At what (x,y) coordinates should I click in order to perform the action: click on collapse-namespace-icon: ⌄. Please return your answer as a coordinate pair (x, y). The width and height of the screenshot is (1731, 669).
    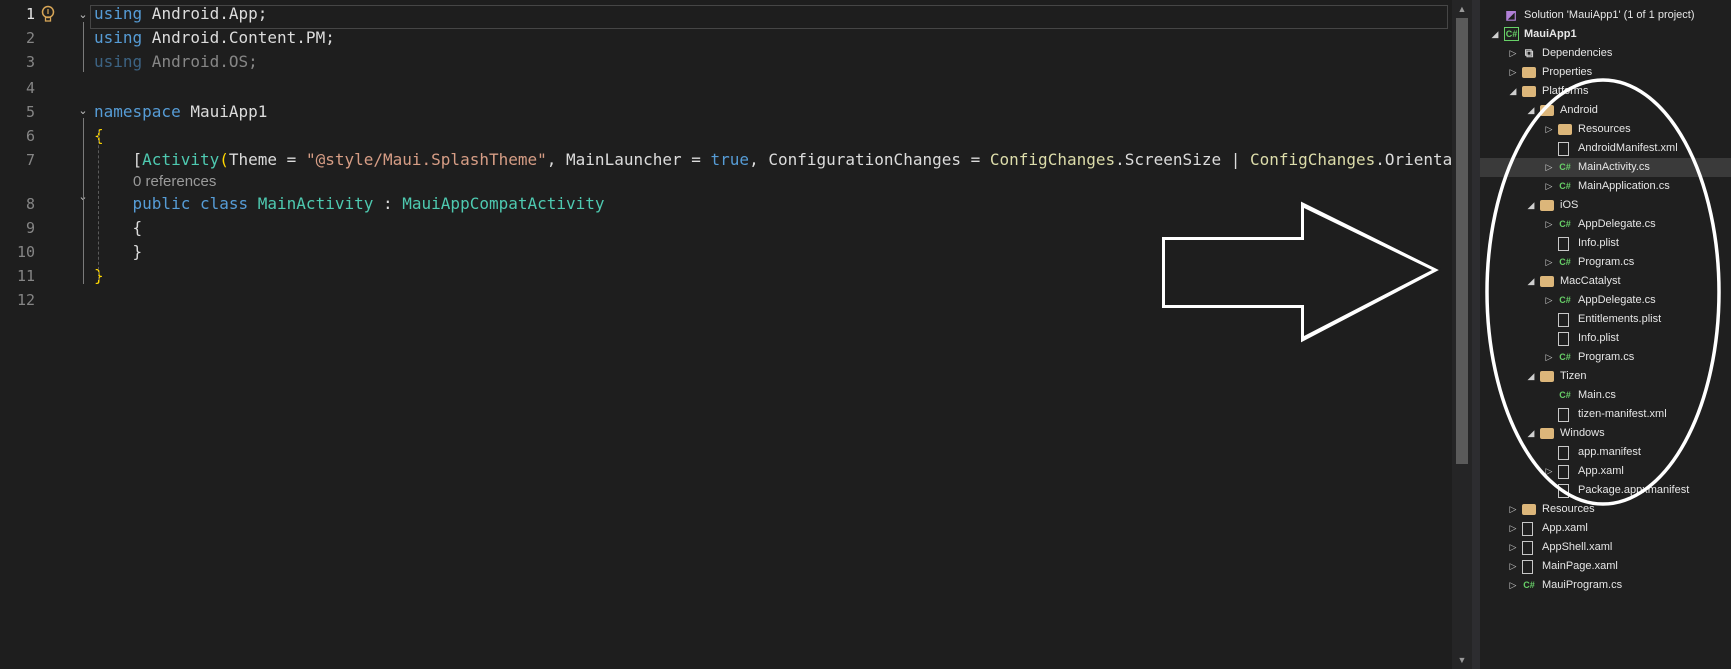
    Looking at the image, I should click on (83, 111).